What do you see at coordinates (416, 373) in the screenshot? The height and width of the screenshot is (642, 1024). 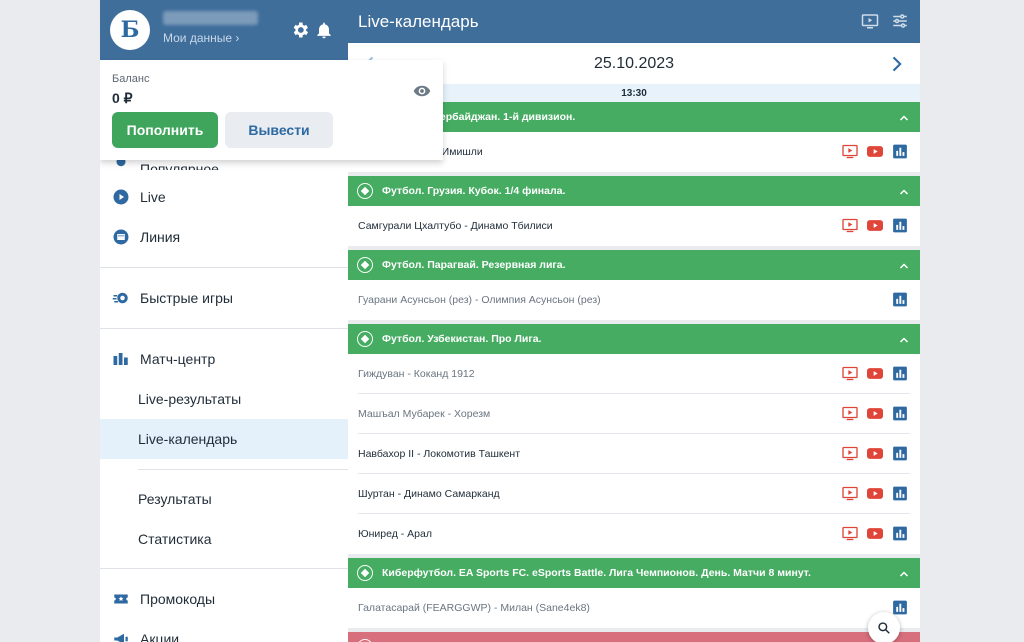 I see `match-name: Гиждуван - Коканд 1912` at bounding box center [416, 373].